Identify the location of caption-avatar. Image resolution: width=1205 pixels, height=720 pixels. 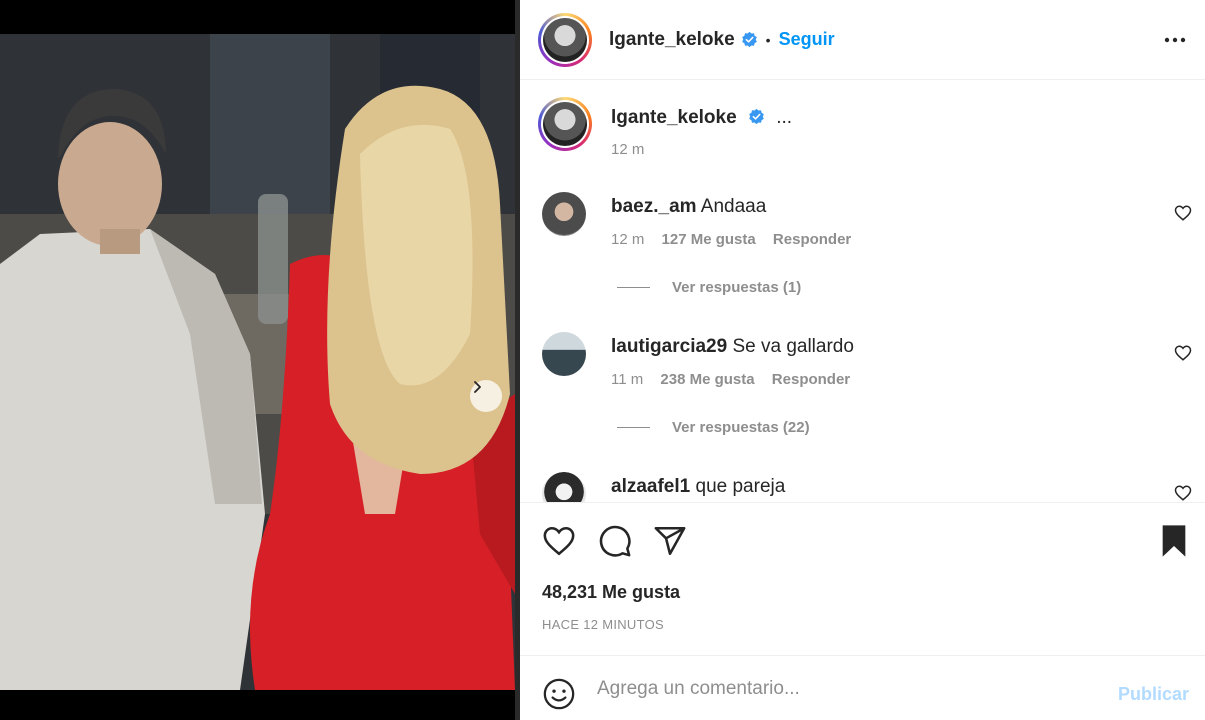
(565, 124).